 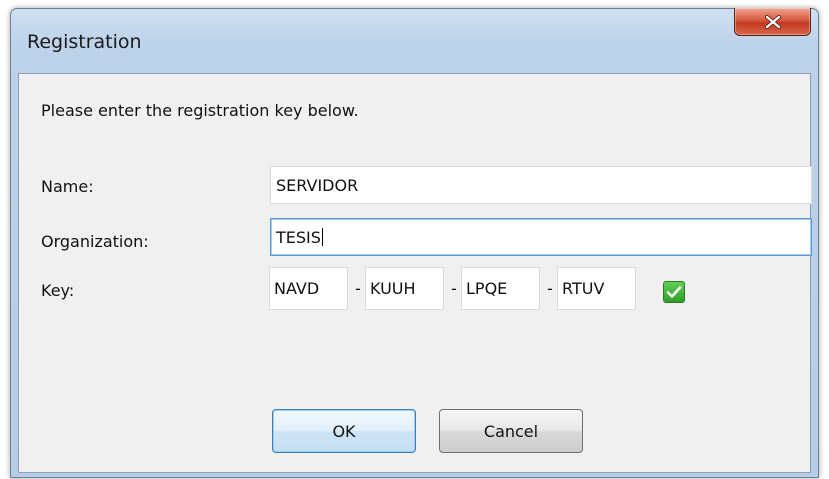 I want to click on key-segment-1: NAVD, so click(x=308, y=288).